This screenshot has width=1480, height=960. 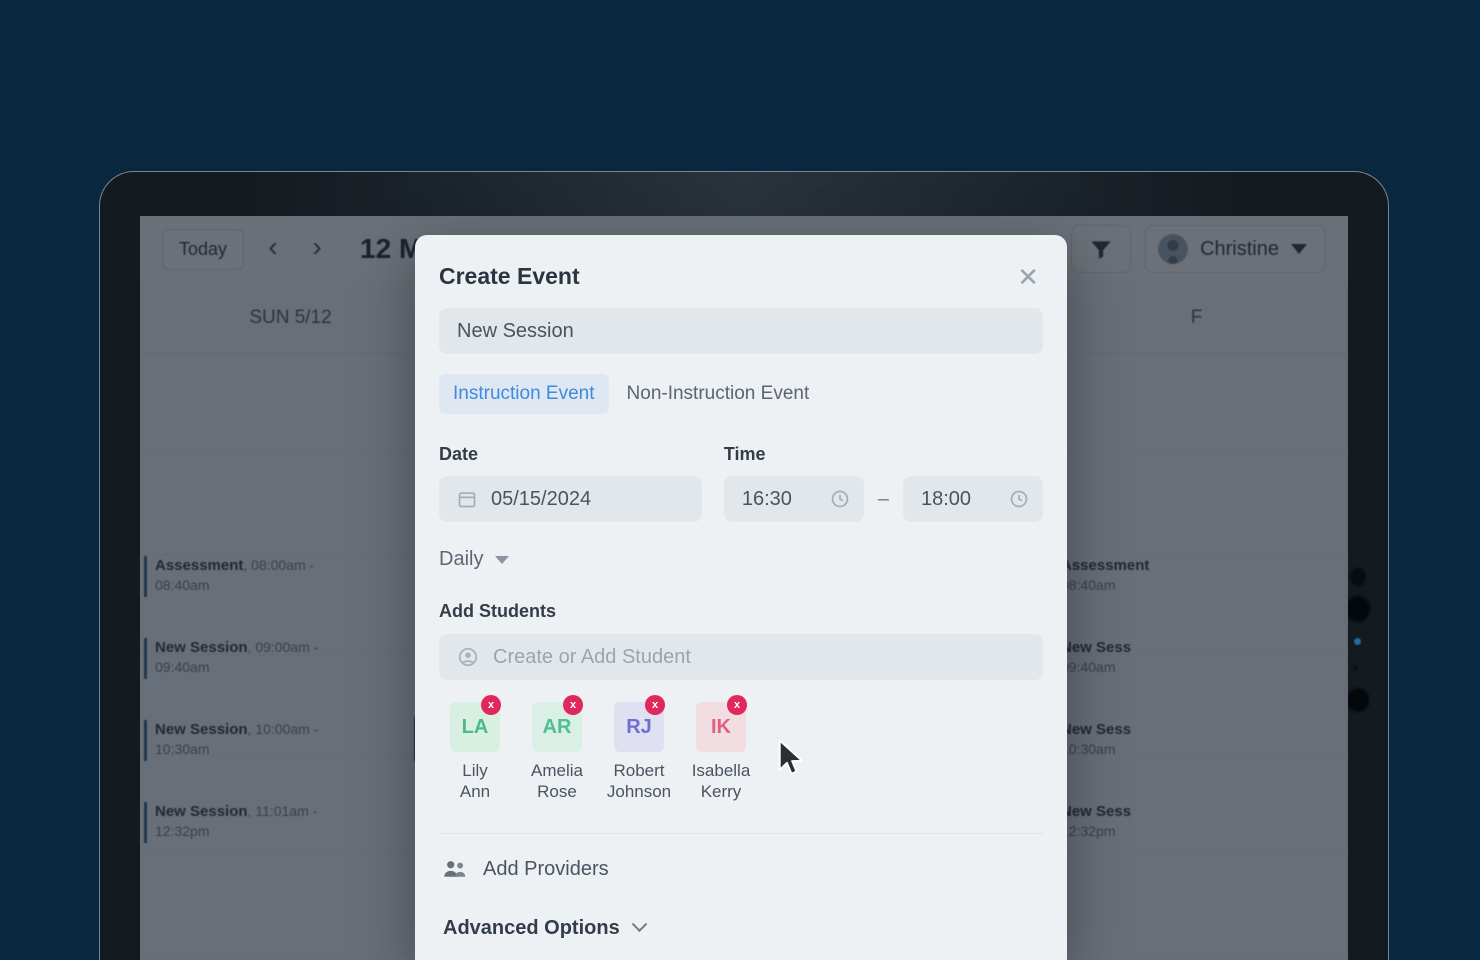 I want to click on time-group: Time 16:30 – 18:00, so click(x=883, y=483).